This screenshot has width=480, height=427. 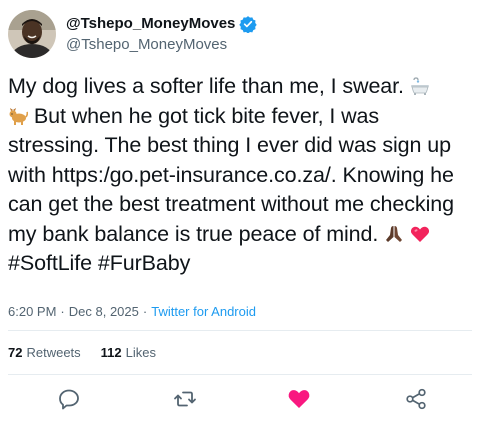 I want to click on dog-icon, so click(x=18, y=115).